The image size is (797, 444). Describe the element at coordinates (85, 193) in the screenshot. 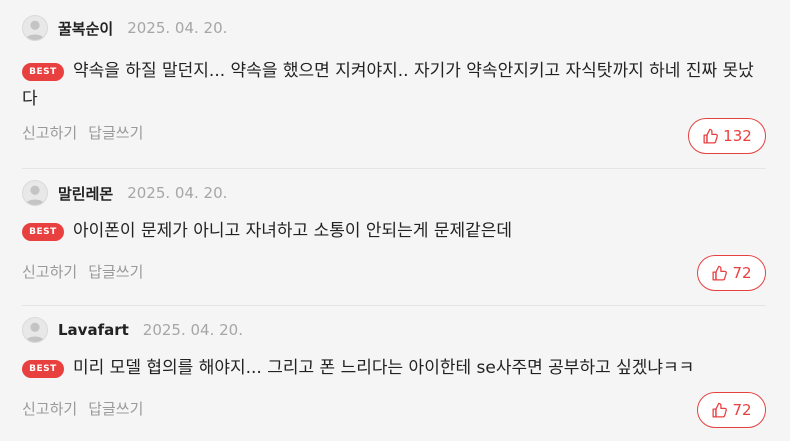

I see `comment-nickname: 말린레몬` at that location.